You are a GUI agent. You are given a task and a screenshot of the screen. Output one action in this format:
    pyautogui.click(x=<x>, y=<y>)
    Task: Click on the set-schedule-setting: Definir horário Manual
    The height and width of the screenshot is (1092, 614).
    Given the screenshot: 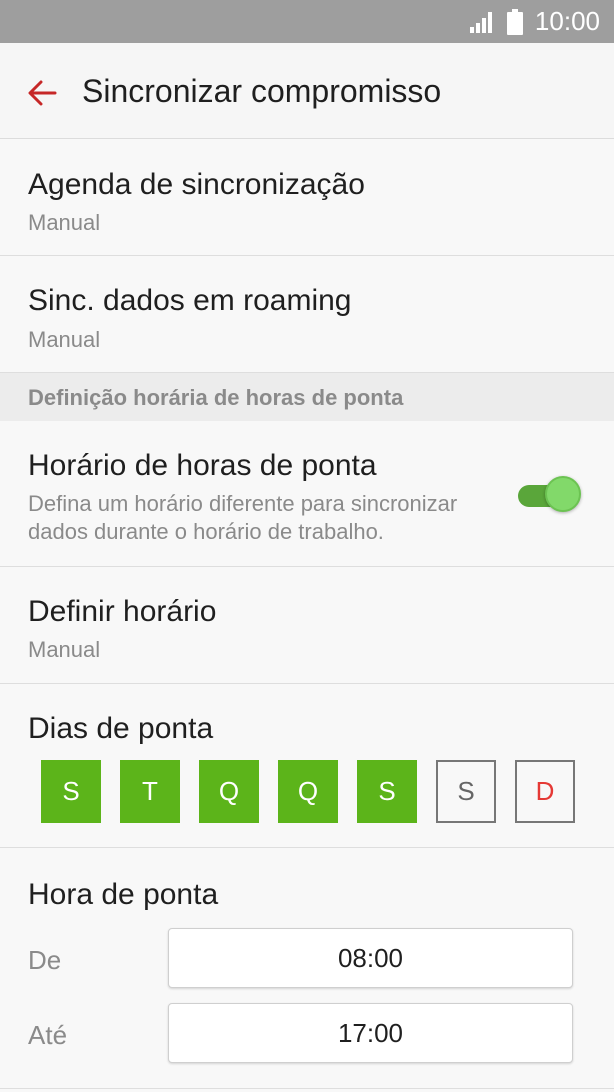 What is the action you would take?
    pyautogui.click(x=307, y=625)
    